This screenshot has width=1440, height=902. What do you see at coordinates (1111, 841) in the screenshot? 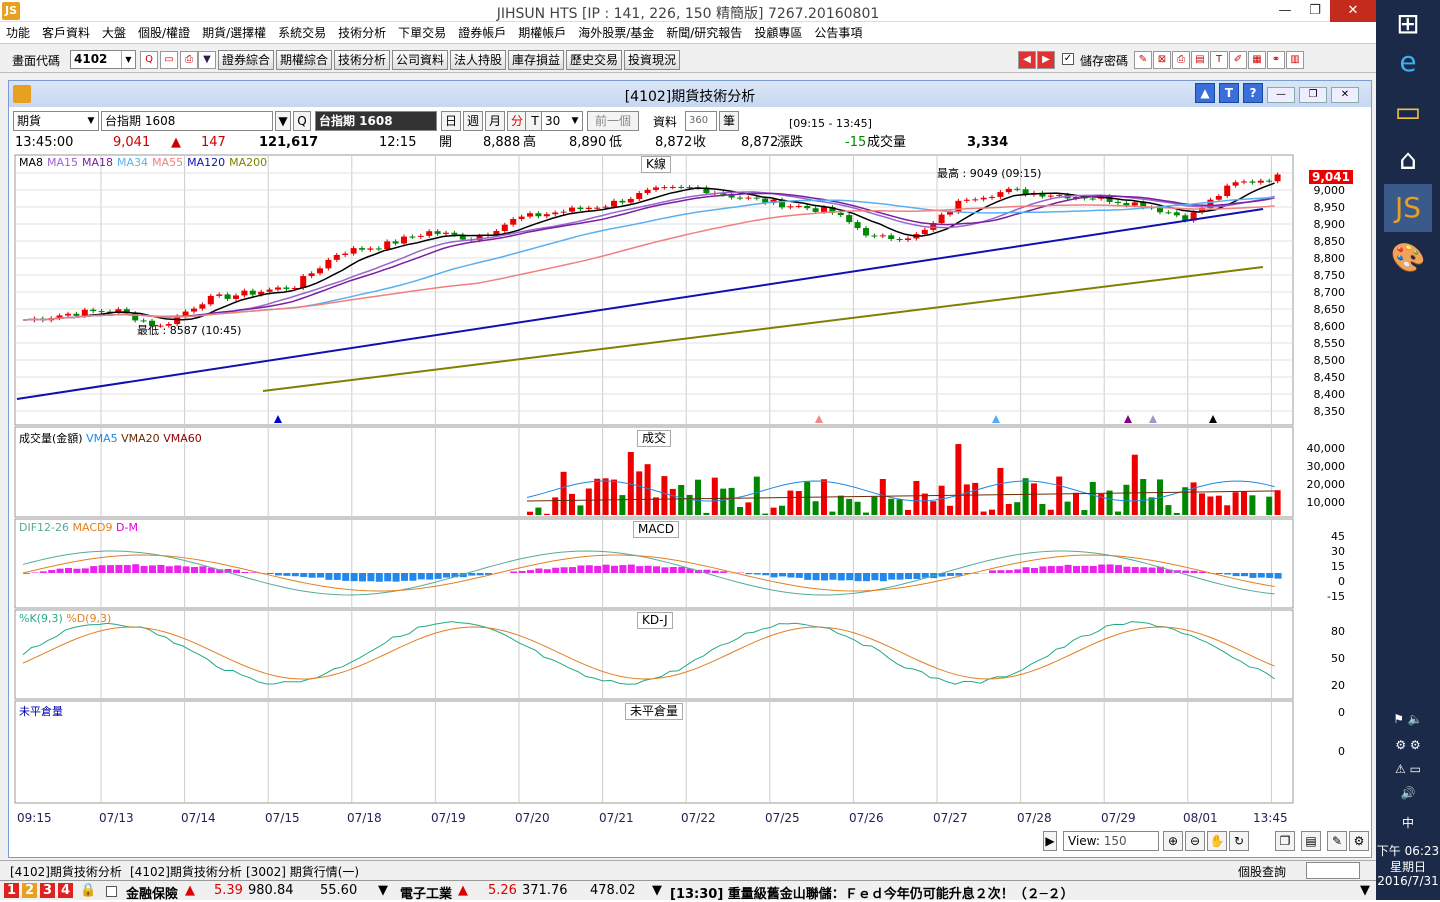
I see `view-input: View: 150` at bounding box center [1111, 841].